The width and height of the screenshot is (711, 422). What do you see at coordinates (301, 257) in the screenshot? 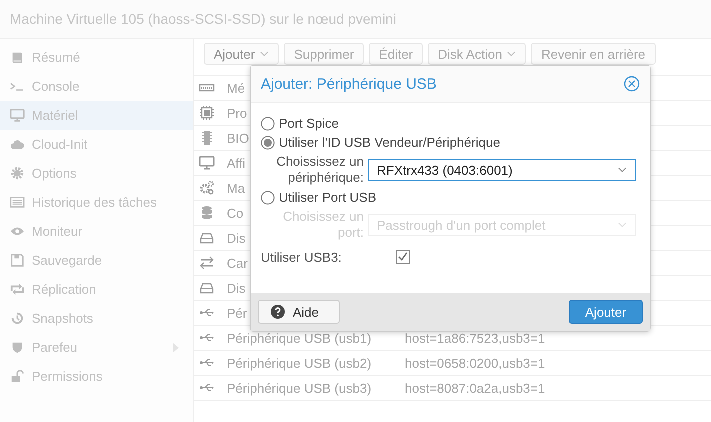
I see `checkbox-label: Utiliser USB3:` at bounding box center [301, 257].